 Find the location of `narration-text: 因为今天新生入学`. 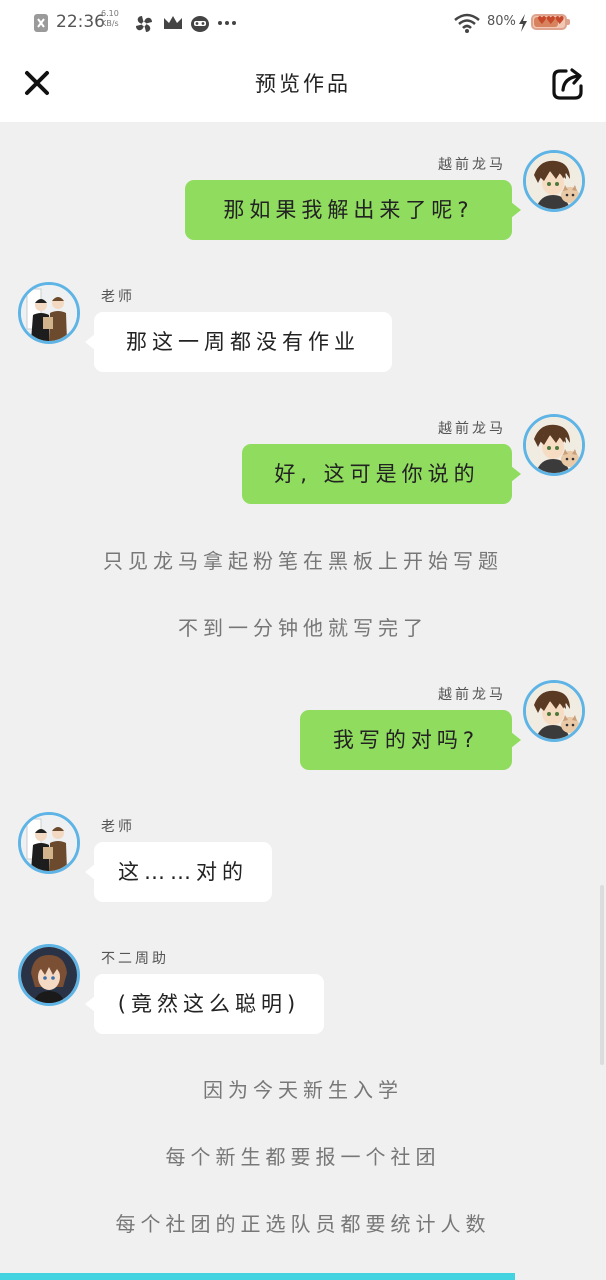

narration-text: 因为今天新生入学 is located at coordinates (303, 1090).